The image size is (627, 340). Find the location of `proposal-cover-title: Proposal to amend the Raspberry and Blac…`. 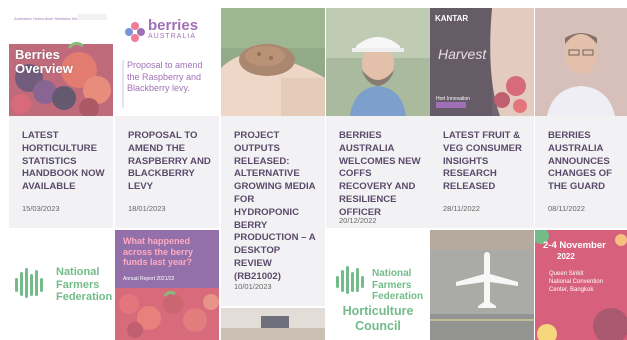

proposal-cover-title: Proposal to amend the Raspberry and Blac… is located at coordinates (165, 76).